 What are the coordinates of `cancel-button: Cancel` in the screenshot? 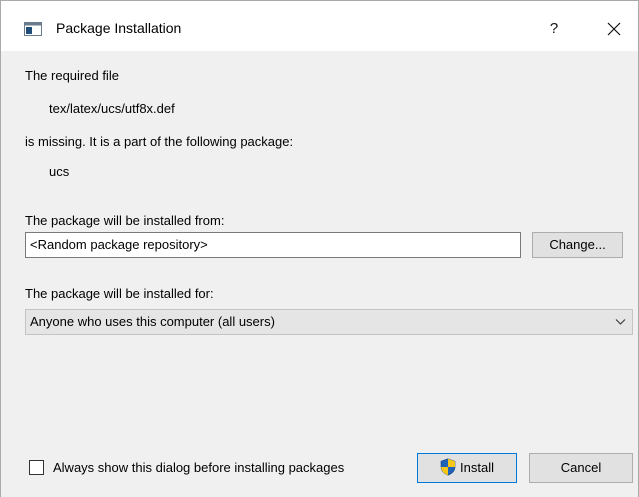 It's located at (581, 468).